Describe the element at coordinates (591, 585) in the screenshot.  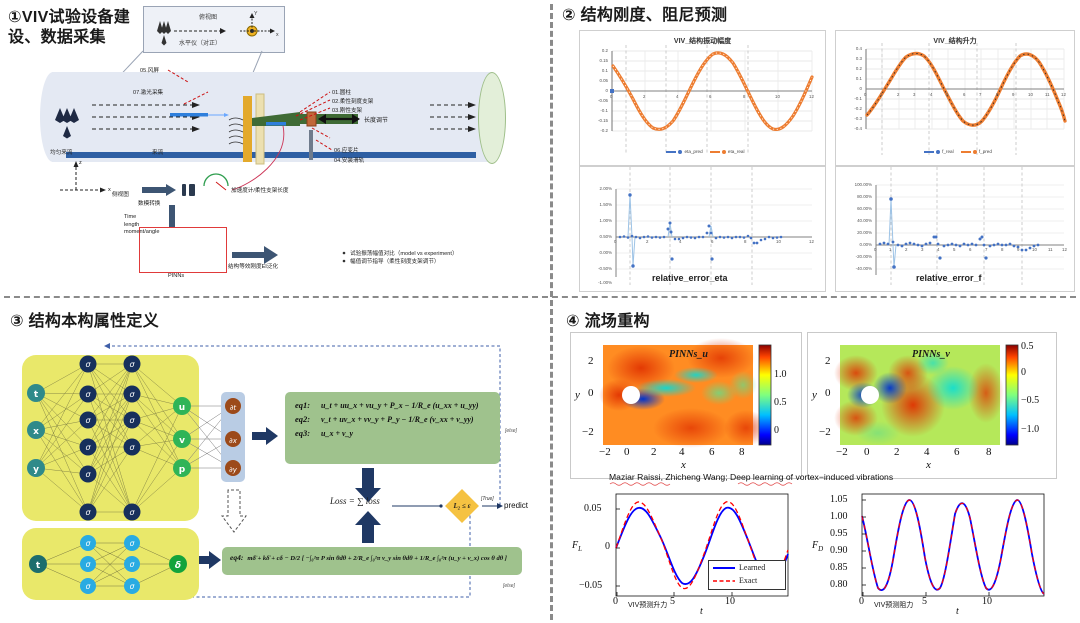
I see `fl-ytick-2: −0.05` at that location.